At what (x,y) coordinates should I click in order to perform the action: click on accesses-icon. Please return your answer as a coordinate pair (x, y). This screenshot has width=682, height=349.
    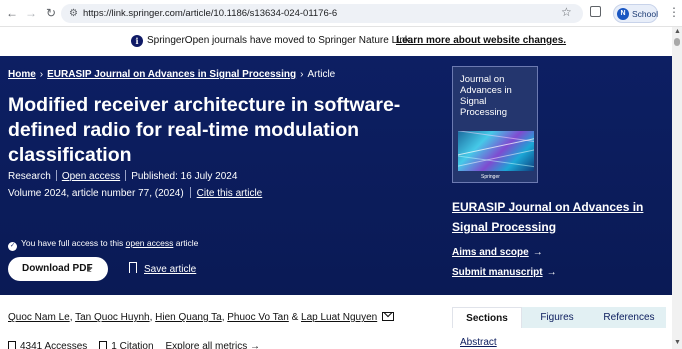
    Looking at the image, I should click on (12, 345).